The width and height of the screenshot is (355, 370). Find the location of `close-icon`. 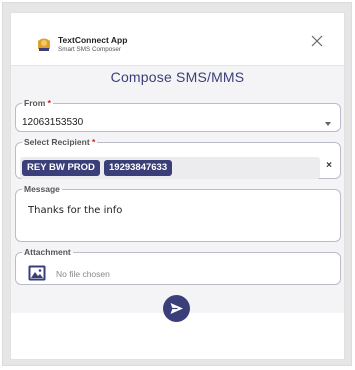

close-icon is located at coordinates (317, 41).